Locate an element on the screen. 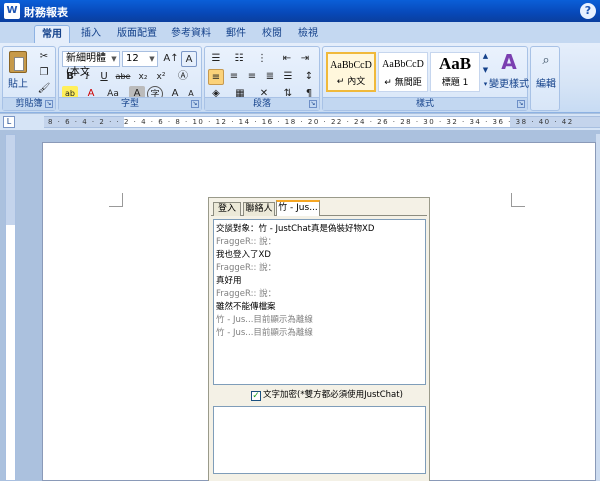 The image size is (600, 481). multilevel-list-icon: ⋮ is located at coordinates (262, 59).